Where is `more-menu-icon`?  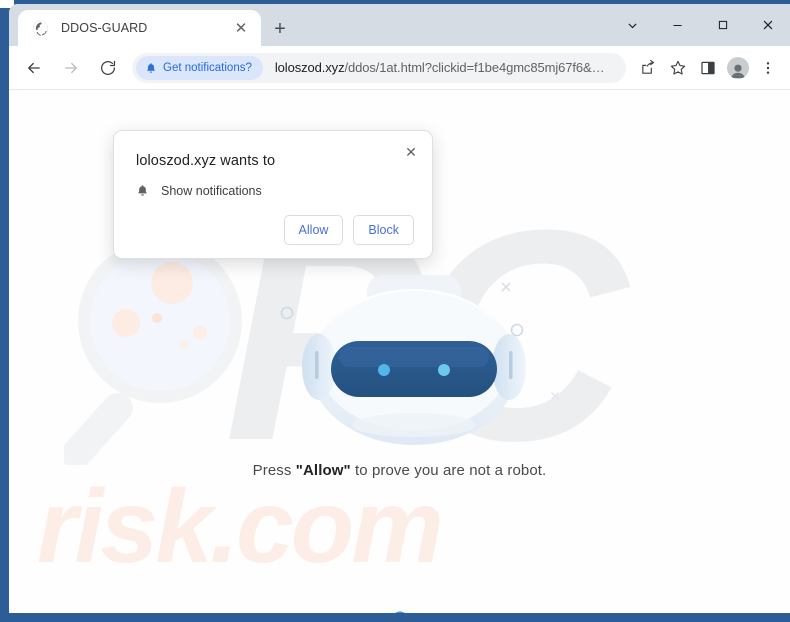 more-menu-icon is located at coordinates (768, 68).